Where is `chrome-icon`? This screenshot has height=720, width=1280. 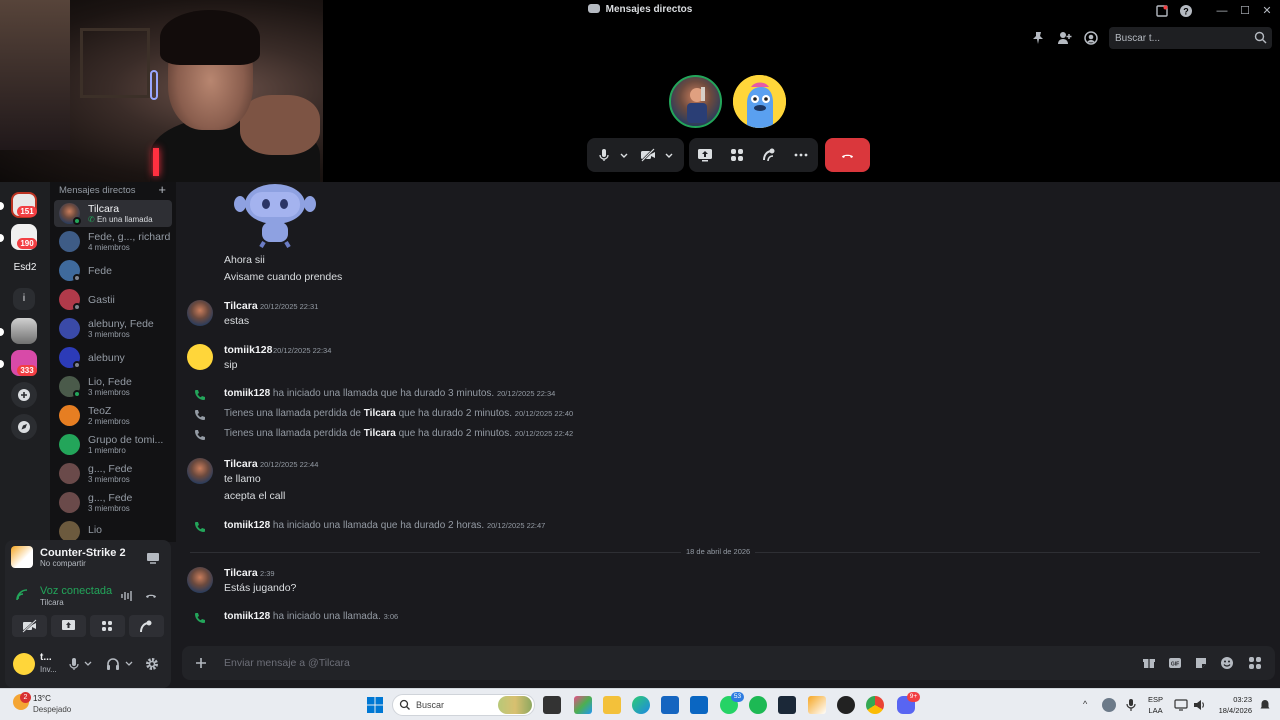 chrome-icon is located at coordinates (875, 705).